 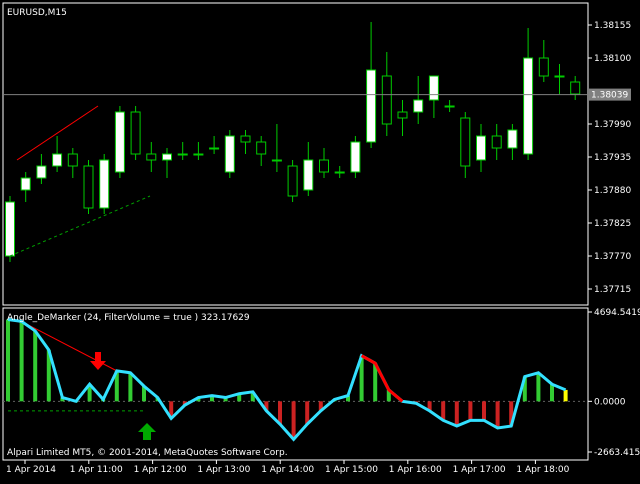 I want to click on indicator-tick-label: 0.0000, so click(x=610, y=402).